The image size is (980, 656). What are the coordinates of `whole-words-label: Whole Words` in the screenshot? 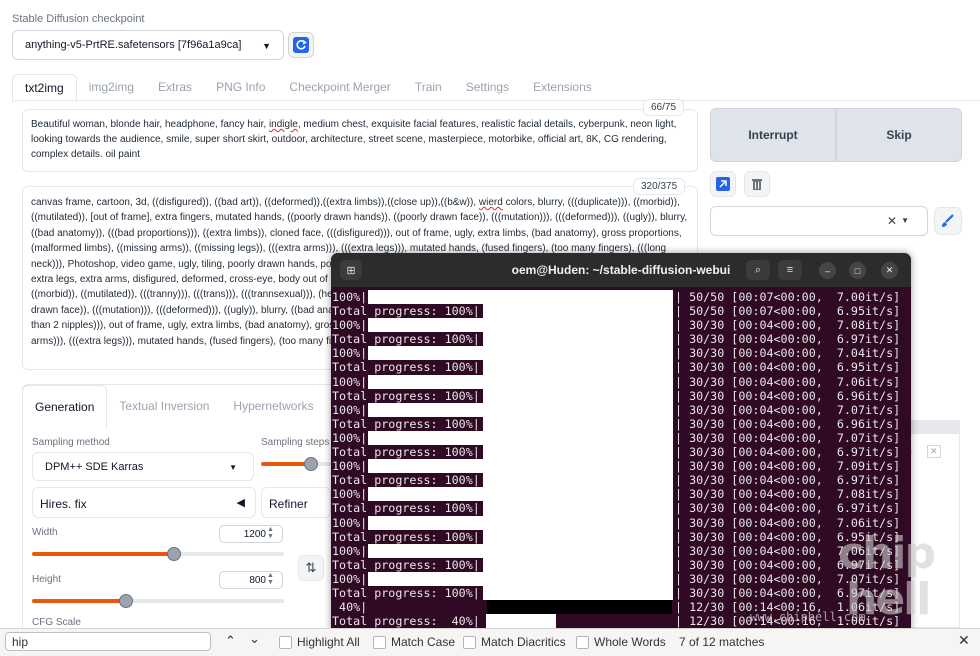 It's located at (630, 642).